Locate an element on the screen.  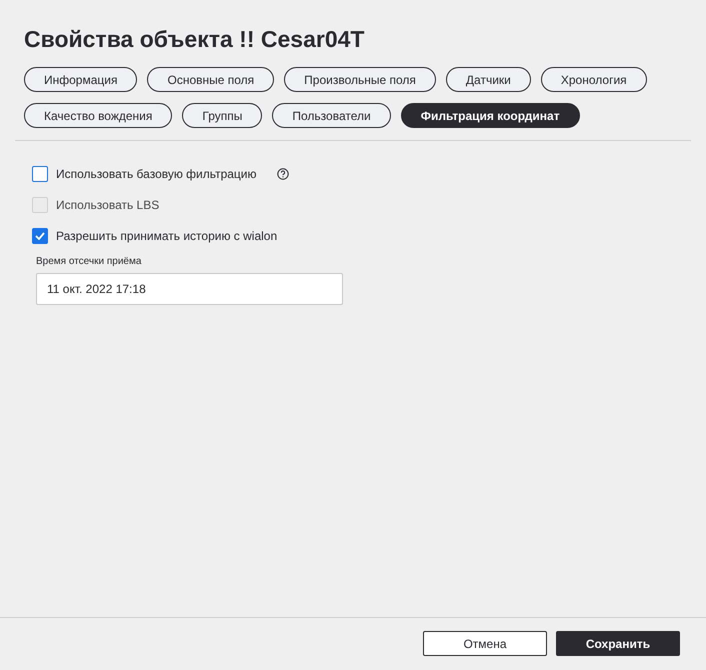
field-label: Время отсечки приёма is located at coordinates (89, 262).